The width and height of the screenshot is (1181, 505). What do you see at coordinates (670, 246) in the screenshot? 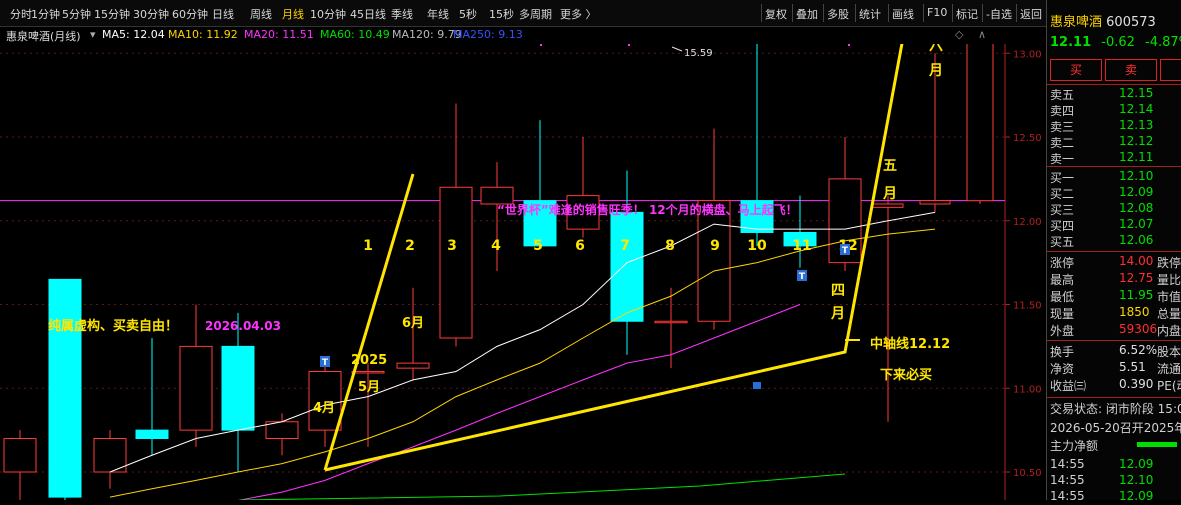
I see `month-number-8: 8` at bounding box center [670, 246].